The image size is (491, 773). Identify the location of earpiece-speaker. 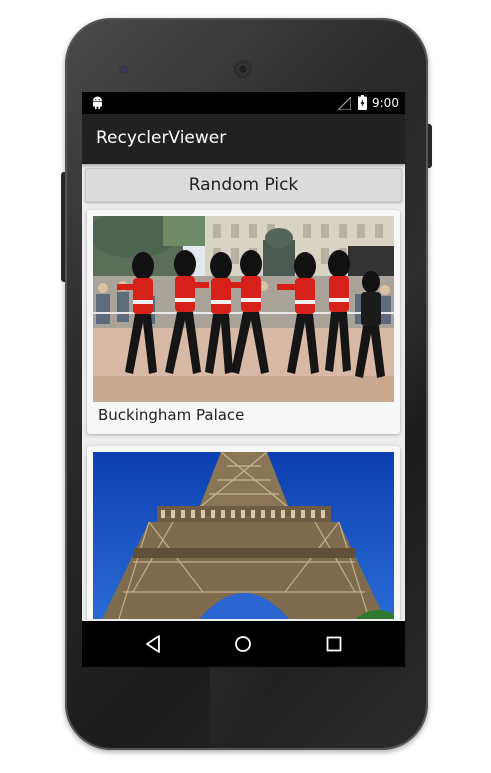
(243, 69).